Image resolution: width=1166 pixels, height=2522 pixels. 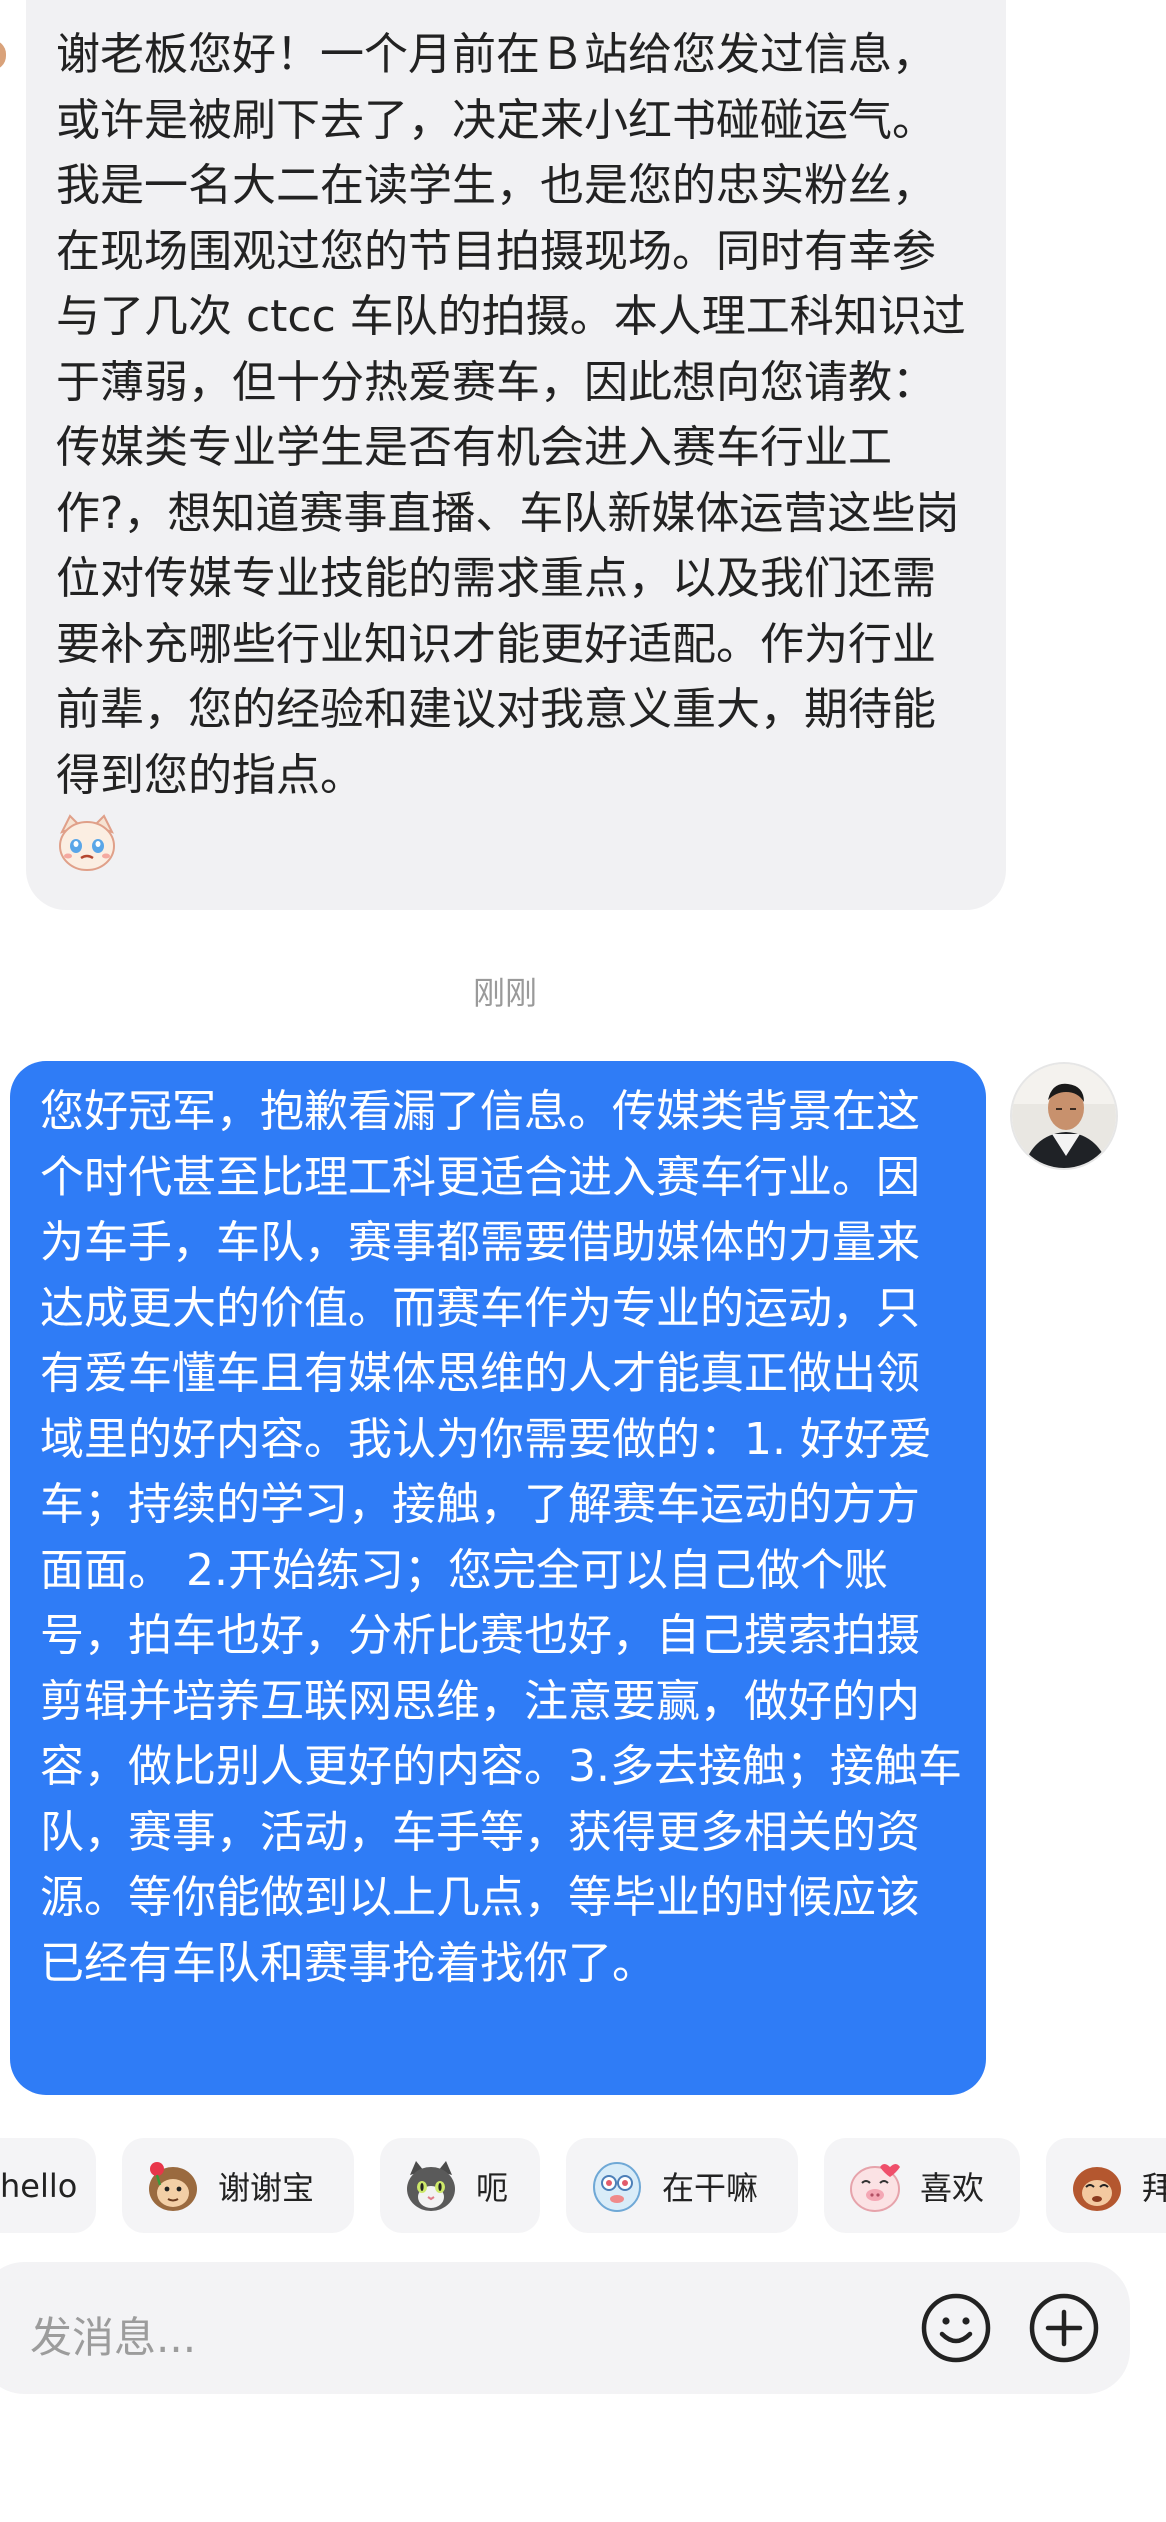 I want to click on quick-reply-label: 呃, so click(x=492, y=2187).